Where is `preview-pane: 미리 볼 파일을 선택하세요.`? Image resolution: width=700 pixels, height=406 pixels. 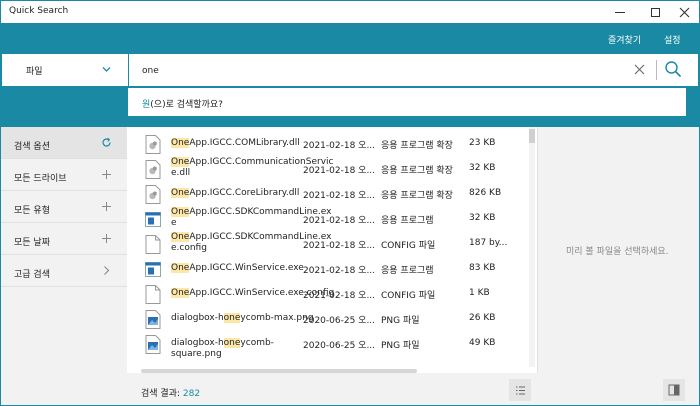 preview-pane: 미리 볼 파일을 선택하세요. is located at coordinates (618, 250).